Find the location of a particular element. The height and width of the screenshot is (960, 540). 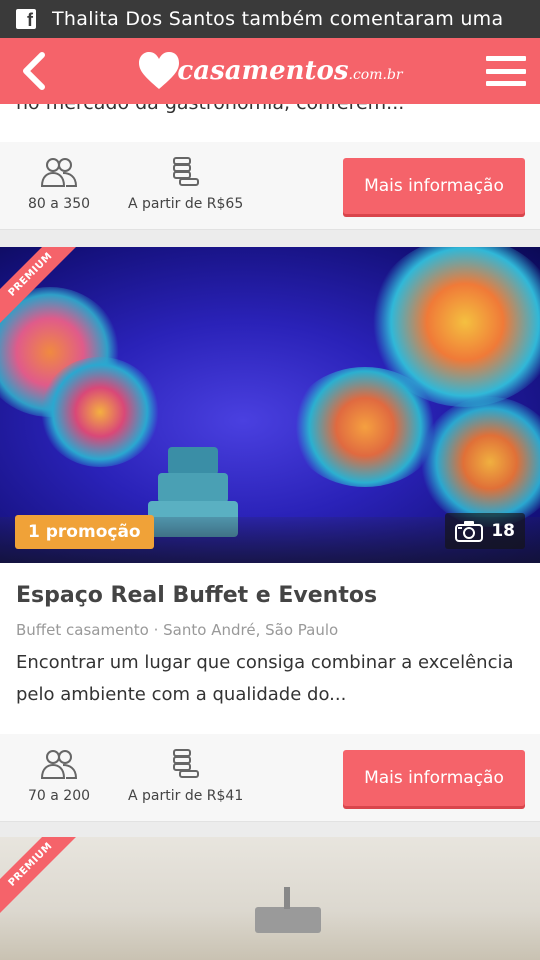

promo-badge: 1 promoção is located at coordinates (84, 532).